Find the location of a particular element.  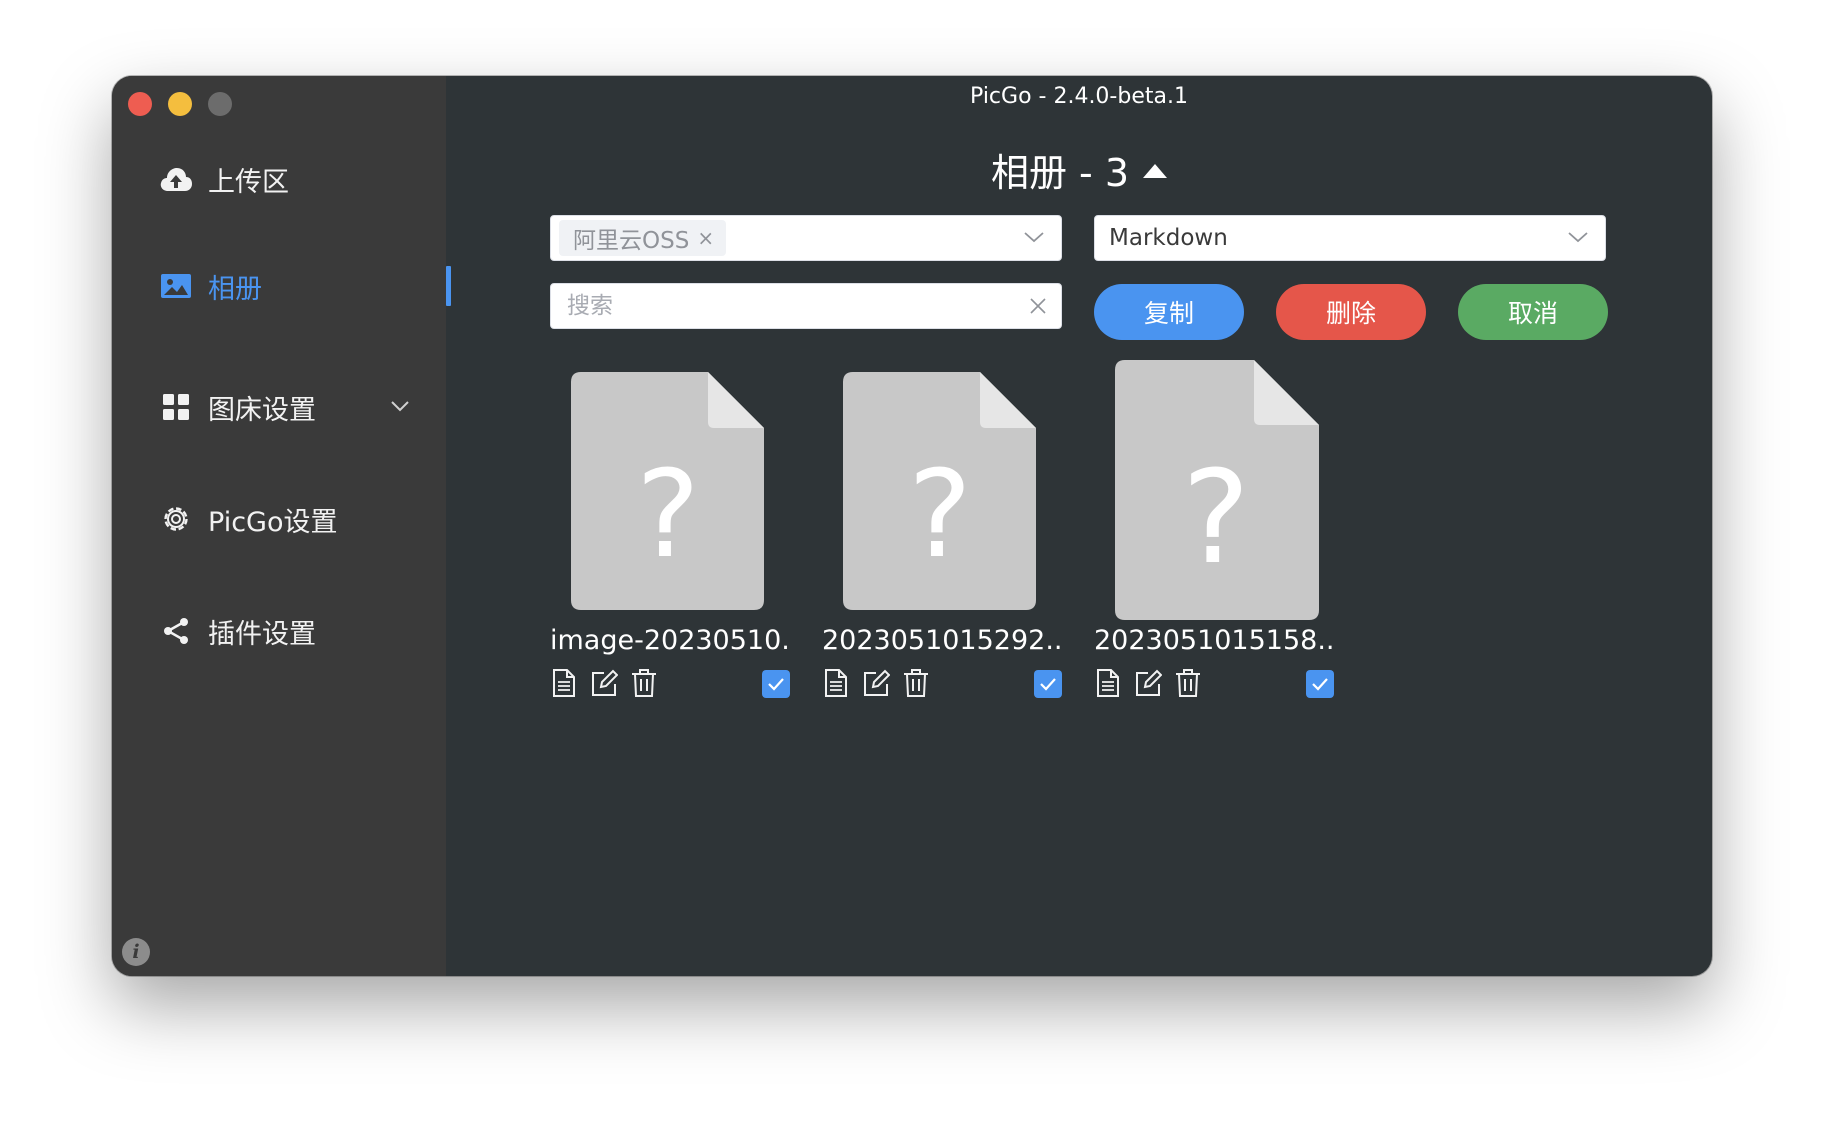

info-icon: i is located at coordinates (136, 952).